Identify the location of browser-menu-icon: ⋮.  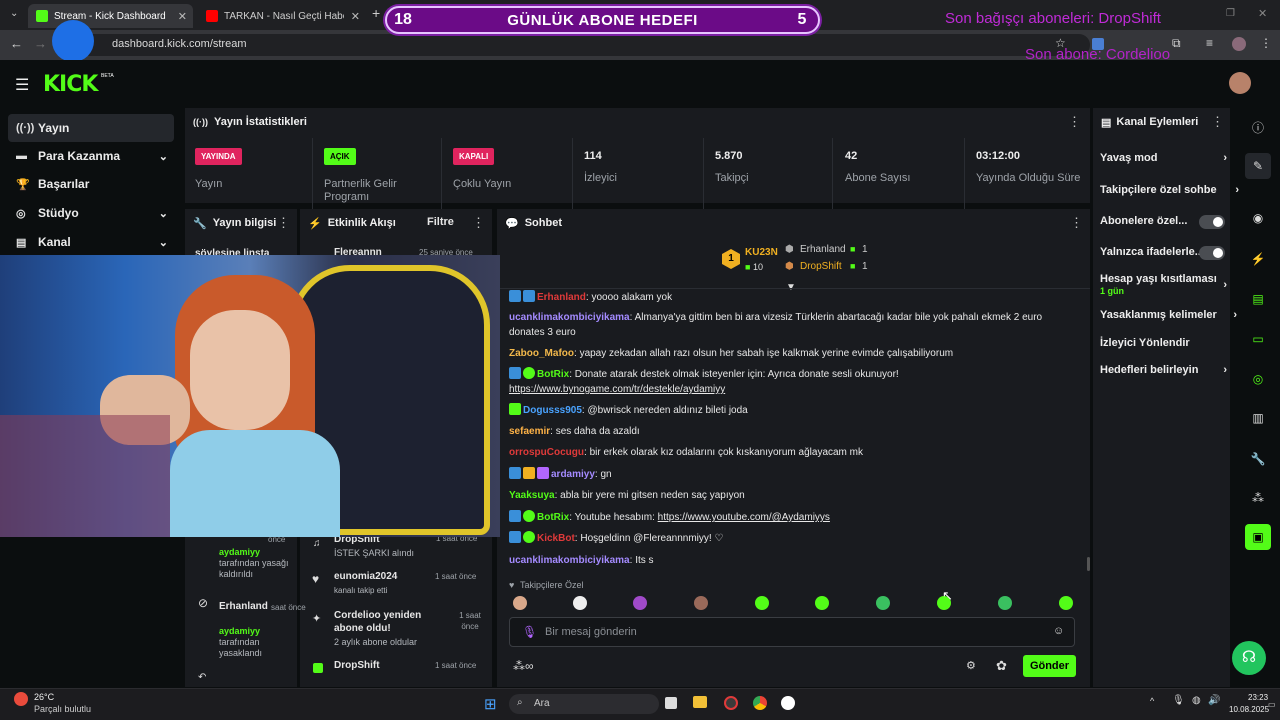
(1266, 43).